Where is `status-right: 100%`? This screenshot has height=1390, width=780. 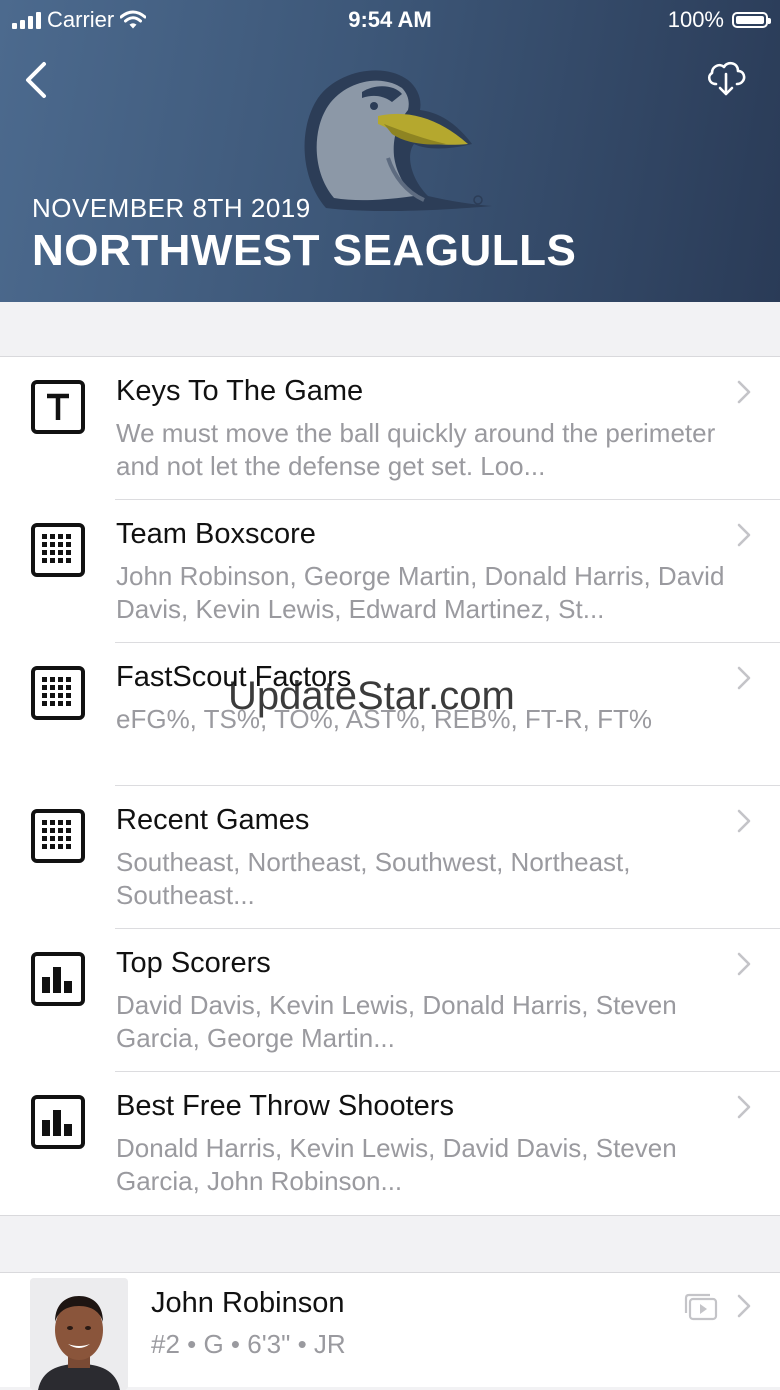 status-right: 100% is located at coordinates (719, 20).